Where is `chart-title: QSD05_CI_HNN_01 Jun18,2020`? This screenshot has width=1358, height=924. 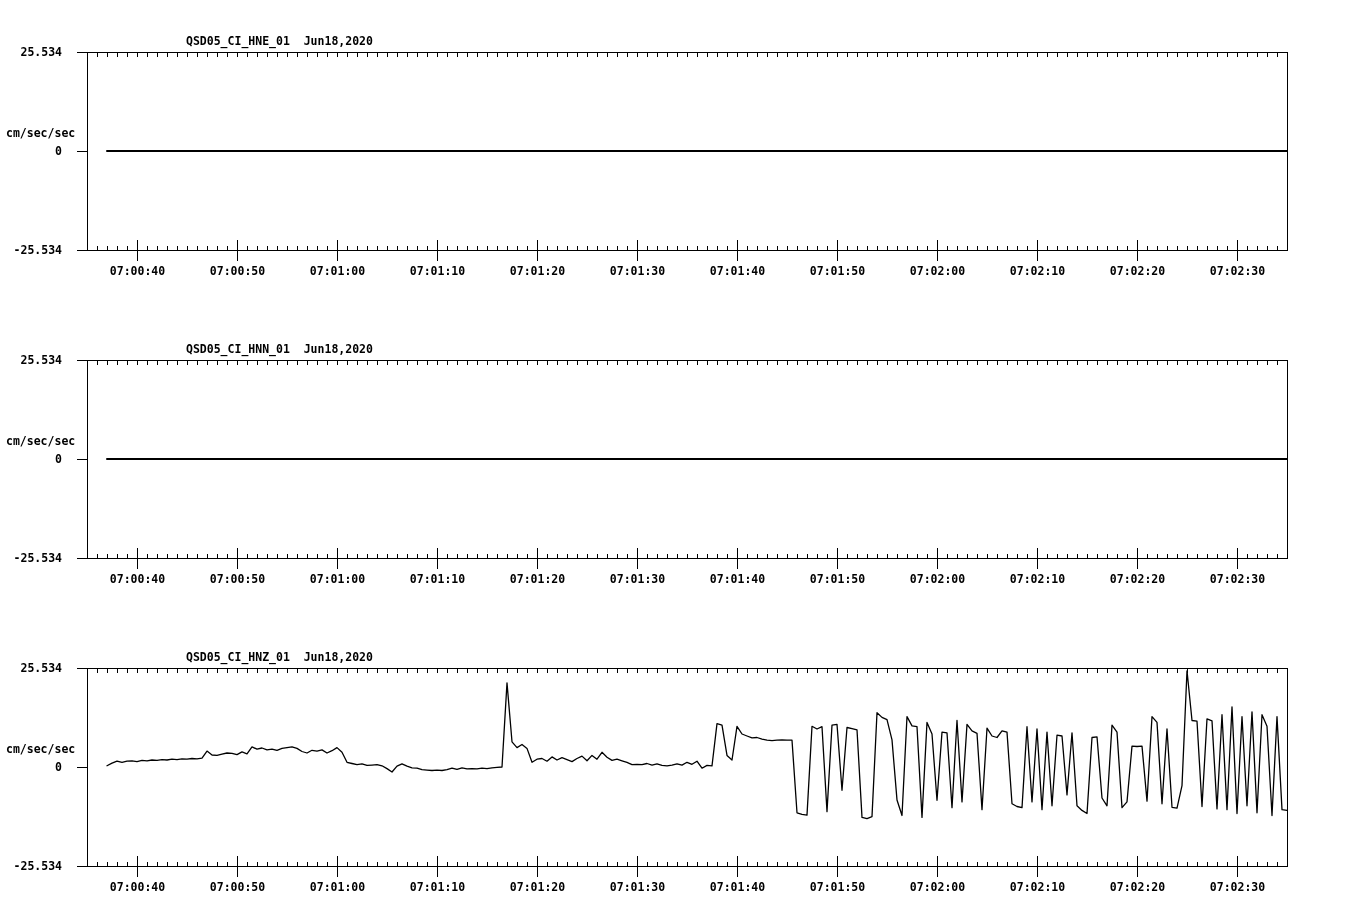
chart-title: QSD05_CI_HNN_01 Jun18,2020 is located at coordinates (279, 349).